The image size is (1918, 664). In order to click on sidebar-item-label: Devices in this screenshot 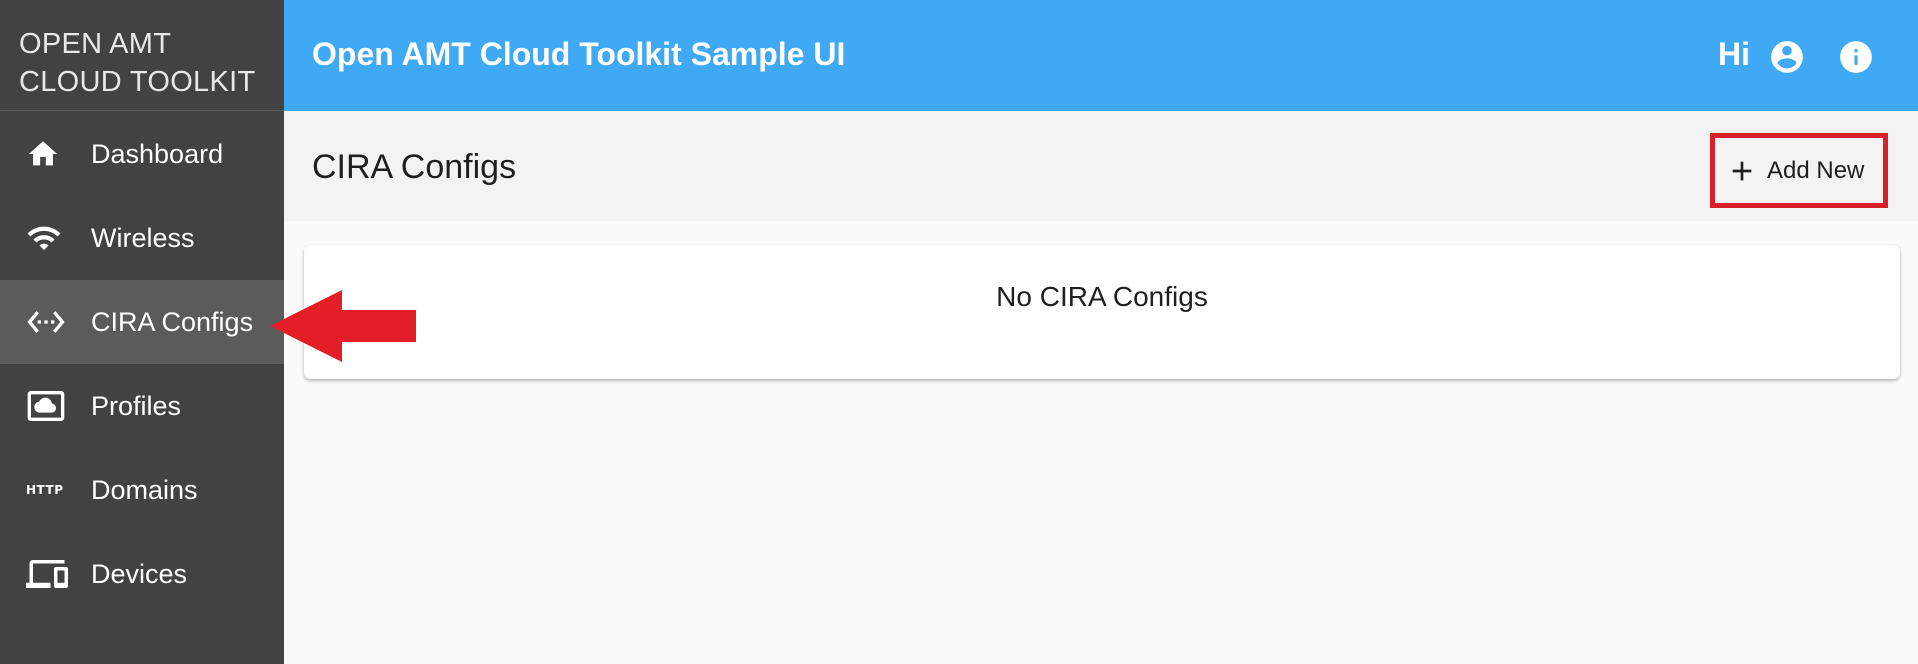, I will do `click(139, 573)`.